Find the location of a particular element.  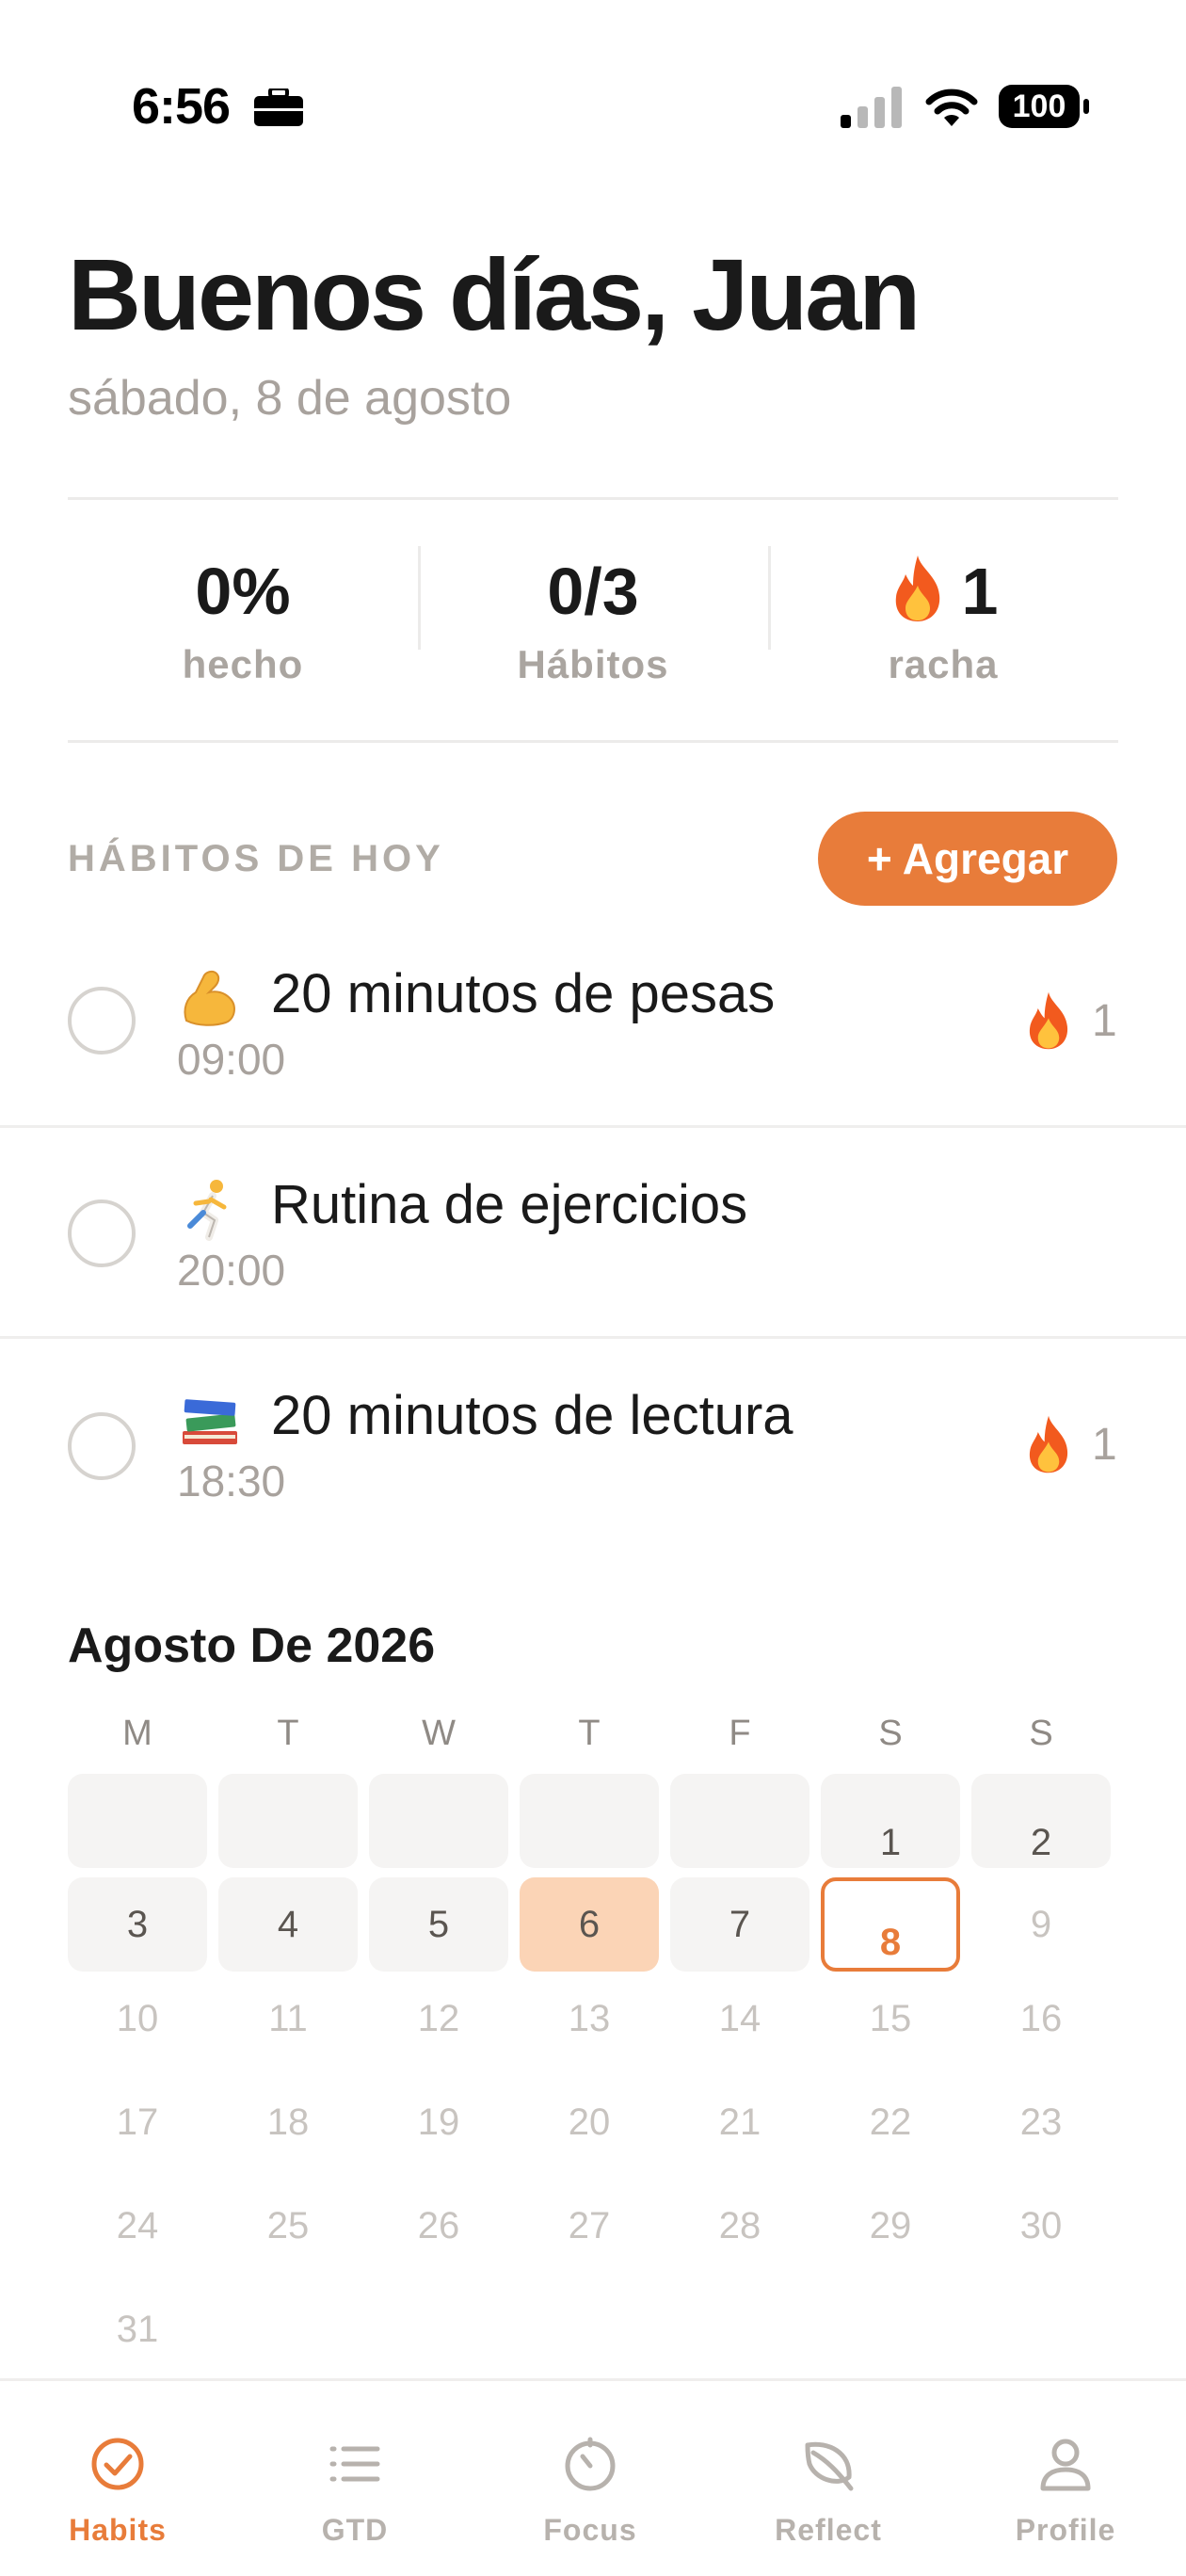

calendar-day: 16 is located at coordinates (1041, 2019).